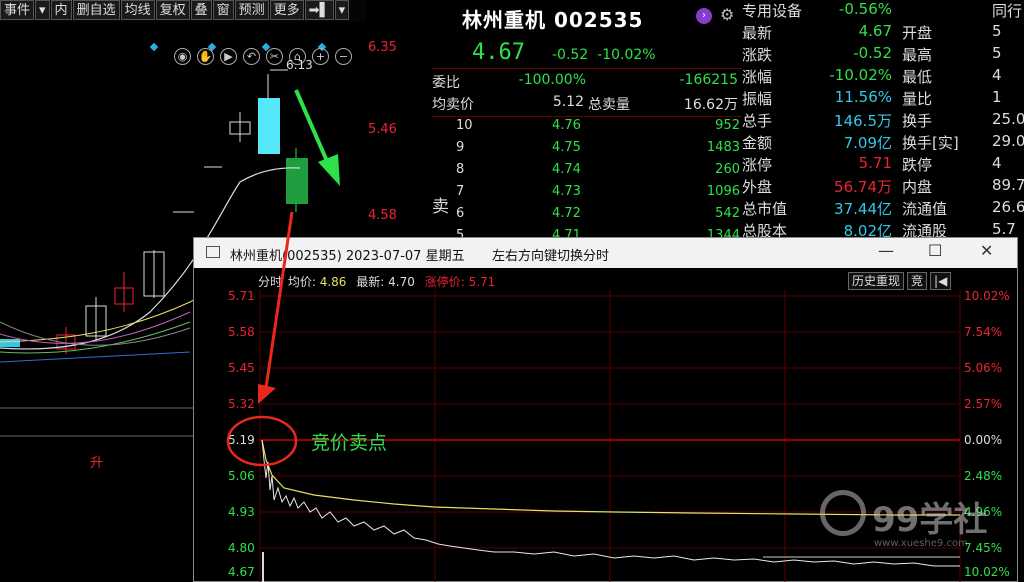 The image size is (1024, 582). Describe the element at coordinates (772, 10) in the screenshot. I see `sector-name: 专用设备` at that location.